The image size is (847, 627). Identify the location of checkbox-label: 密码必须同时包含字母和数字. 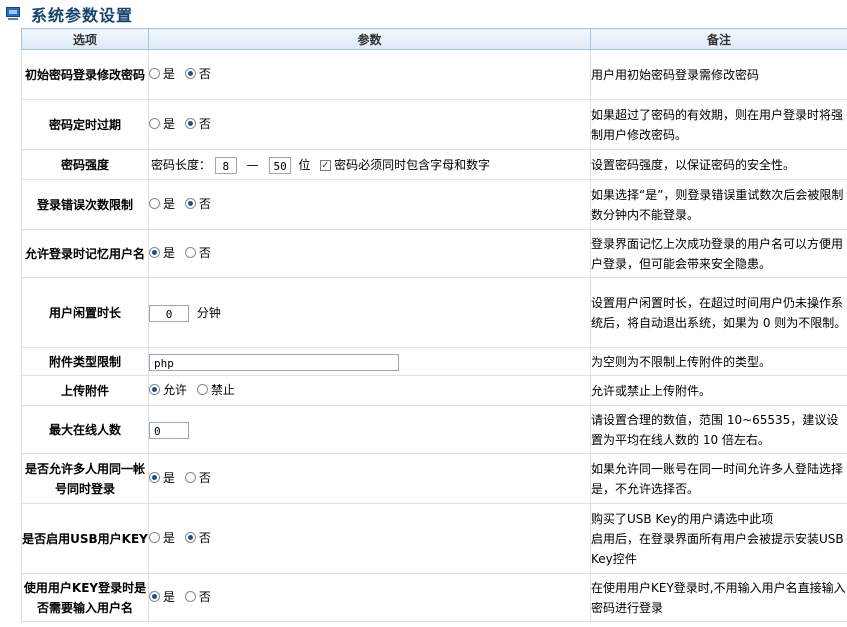
(412, 164).